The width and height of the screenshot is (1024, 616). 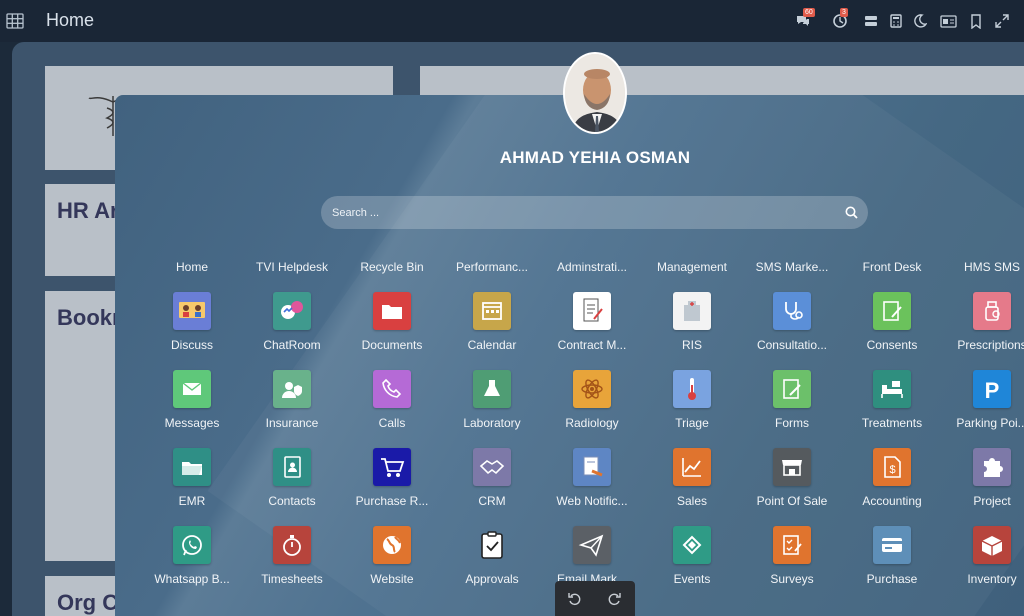 I want to click on app-tile-accounting: $ Accounting, so click(x=892, y=484).